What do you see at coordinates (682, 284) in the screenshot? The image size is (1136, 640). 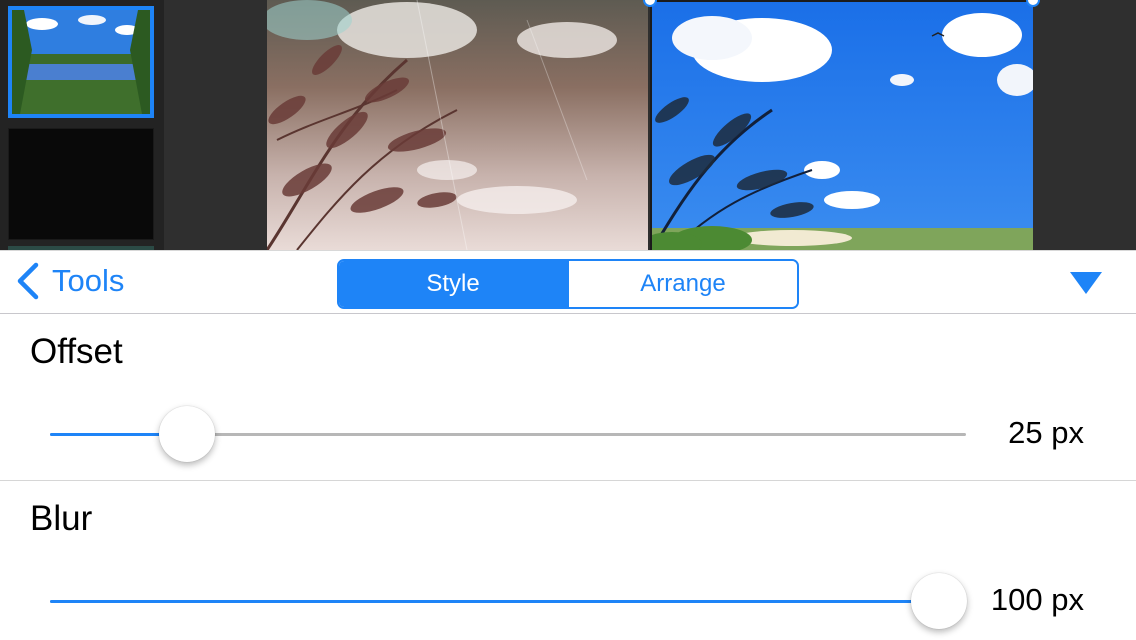 I see `segment-arrange: Arrange` at bounding box center [682, 284].